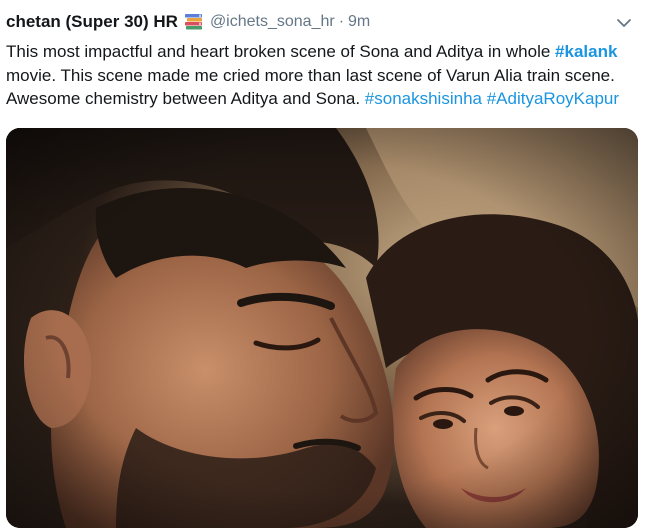 Image resolution: width=648 pixels, height=528 pixels. Describe the element at coordinates (423, 98) in the screenshot. I see `hashtag-link: #sonakshisinha` at that location.